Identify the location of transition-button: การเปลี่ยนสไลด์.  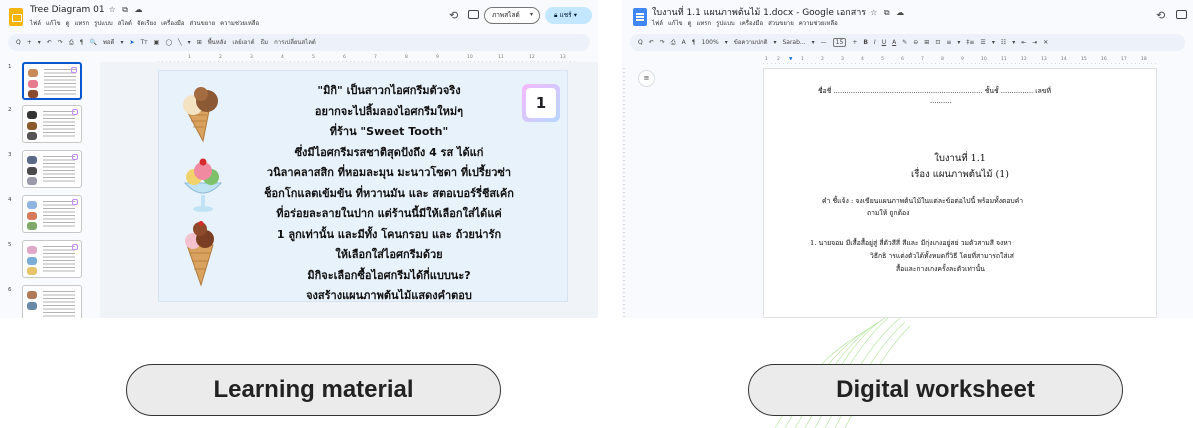
(295, 42).